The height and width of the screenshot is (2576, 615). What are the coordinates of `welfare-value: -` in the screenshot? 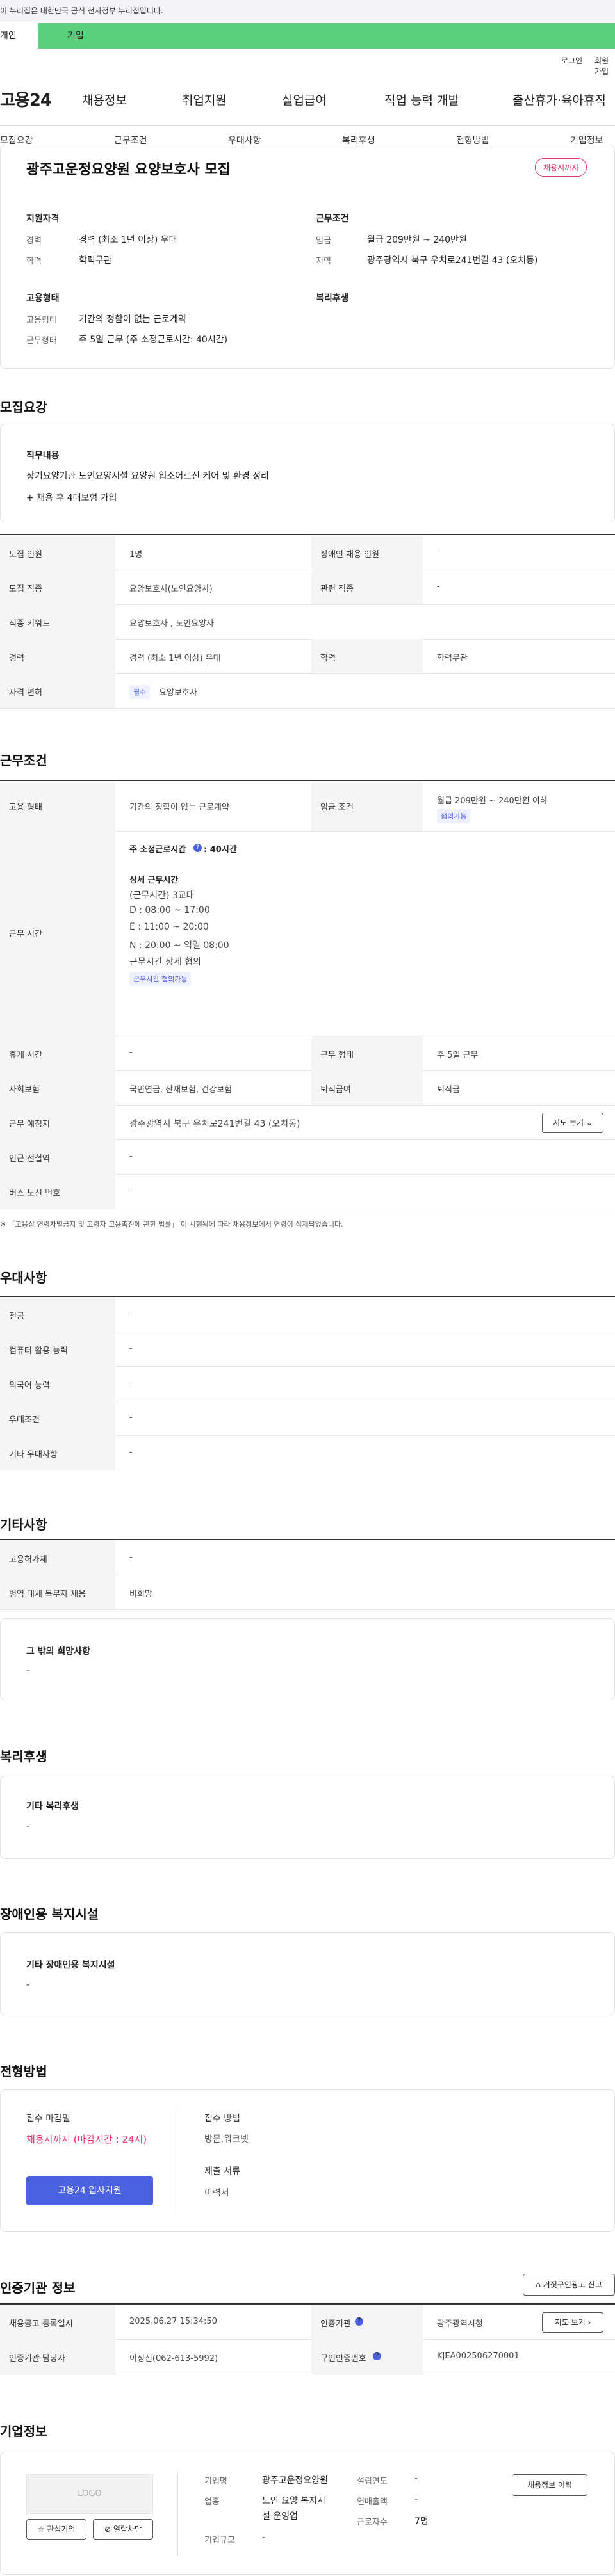 It's located at (28, 1826).